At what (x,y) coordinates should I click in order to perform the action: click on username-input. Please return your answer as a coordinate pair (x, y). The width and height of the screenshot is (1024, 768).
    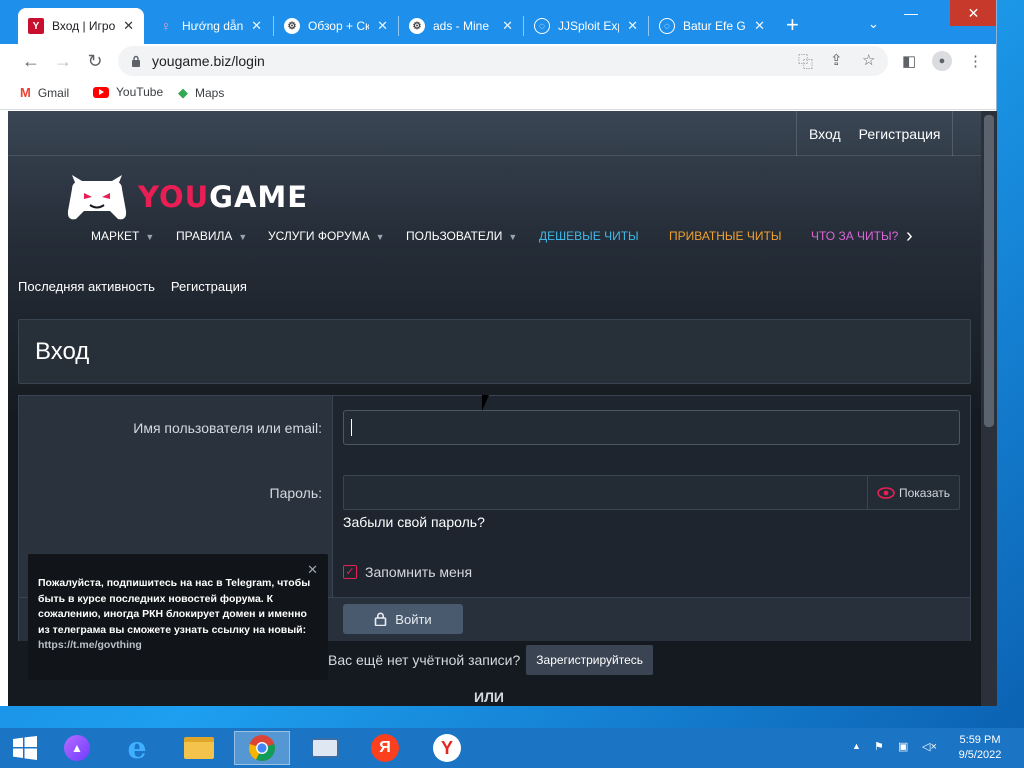
    Looking at the image, I should click on (651, 427).